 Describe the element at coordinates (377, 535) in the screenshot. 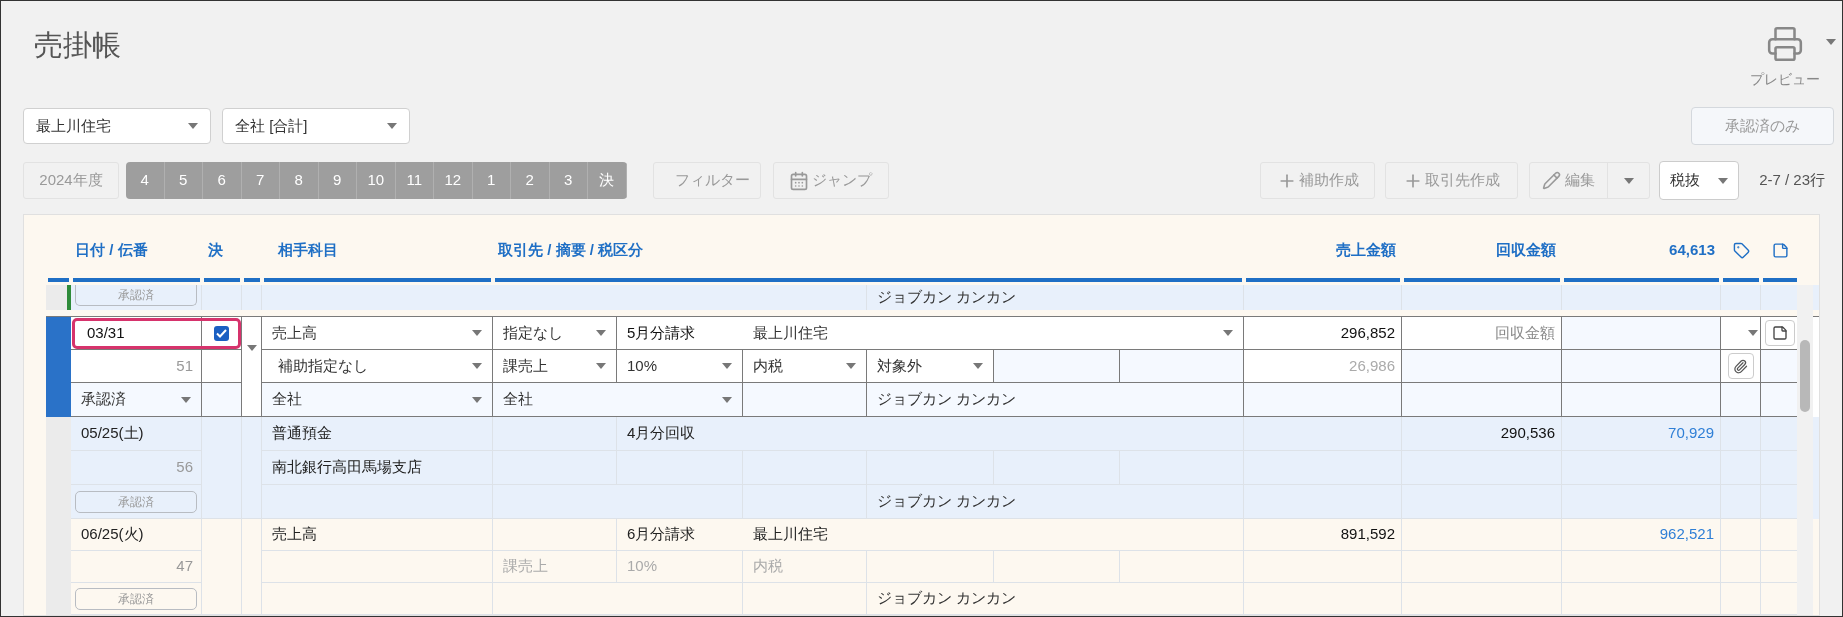

I see `account-name: 売上高` at that location.